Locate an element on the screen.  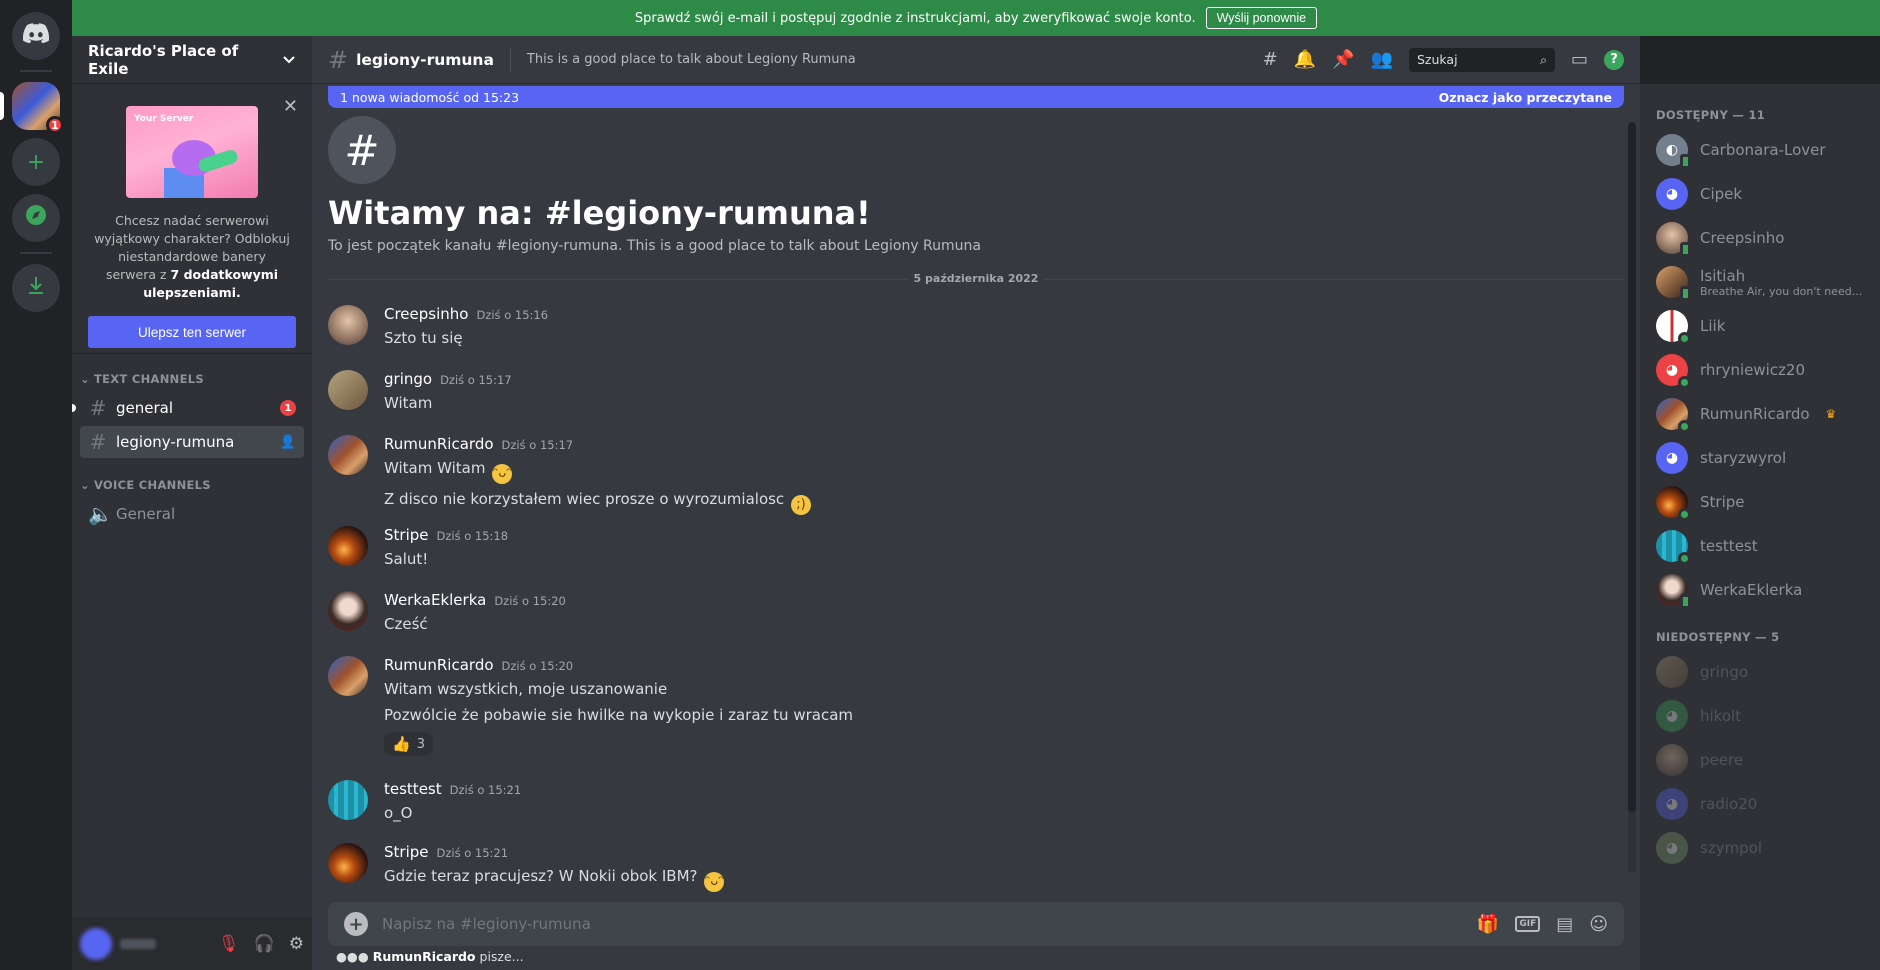
hash-icon: # is located at coordinates (338, 59).